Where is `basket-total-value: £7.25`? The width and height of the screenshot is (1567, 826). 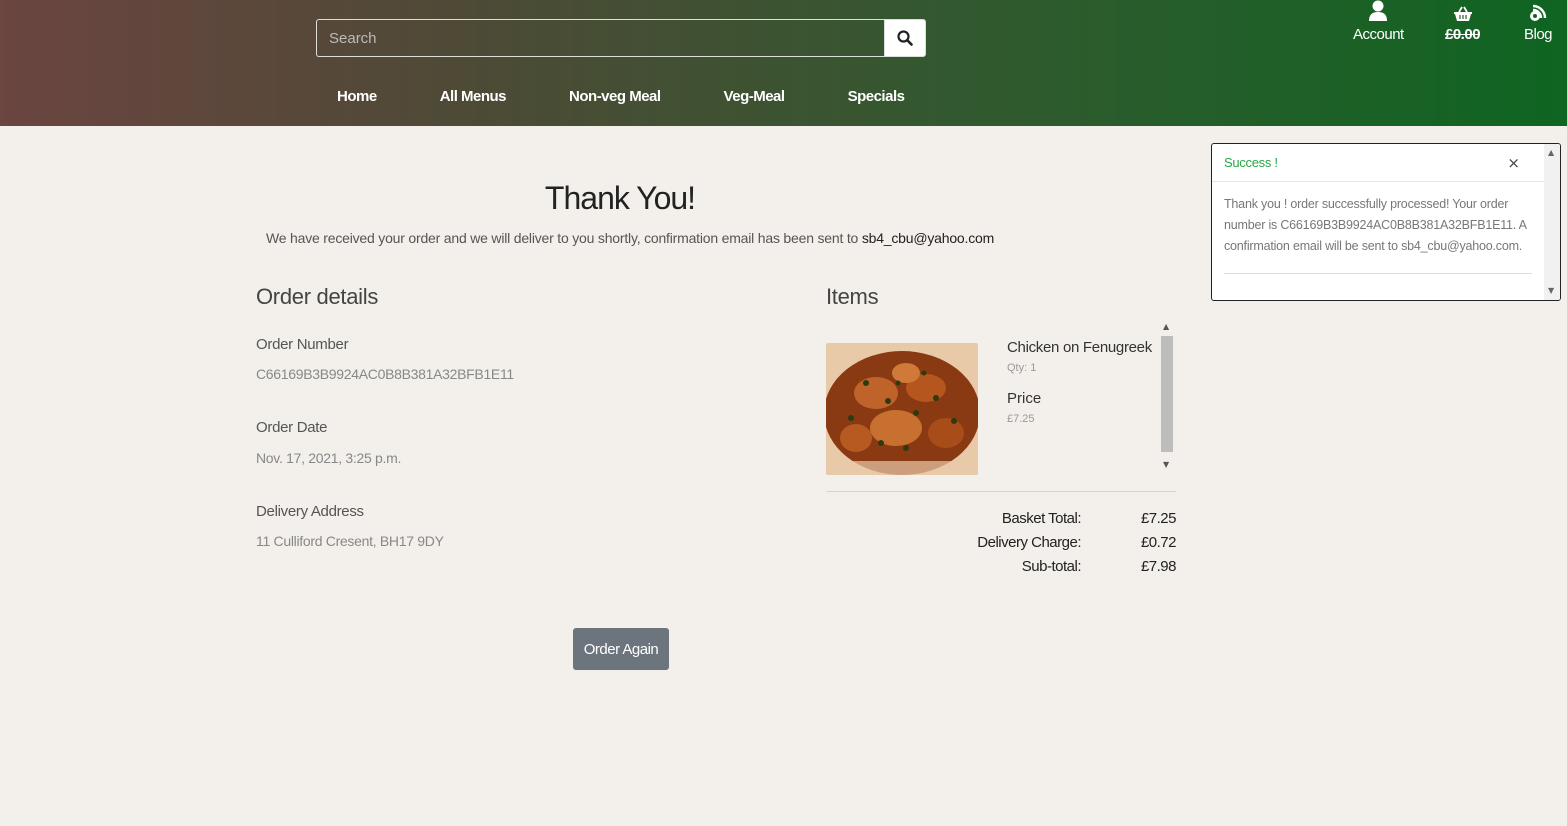 basket-total-value: £7.25 is located at coordinates (1158, 518).